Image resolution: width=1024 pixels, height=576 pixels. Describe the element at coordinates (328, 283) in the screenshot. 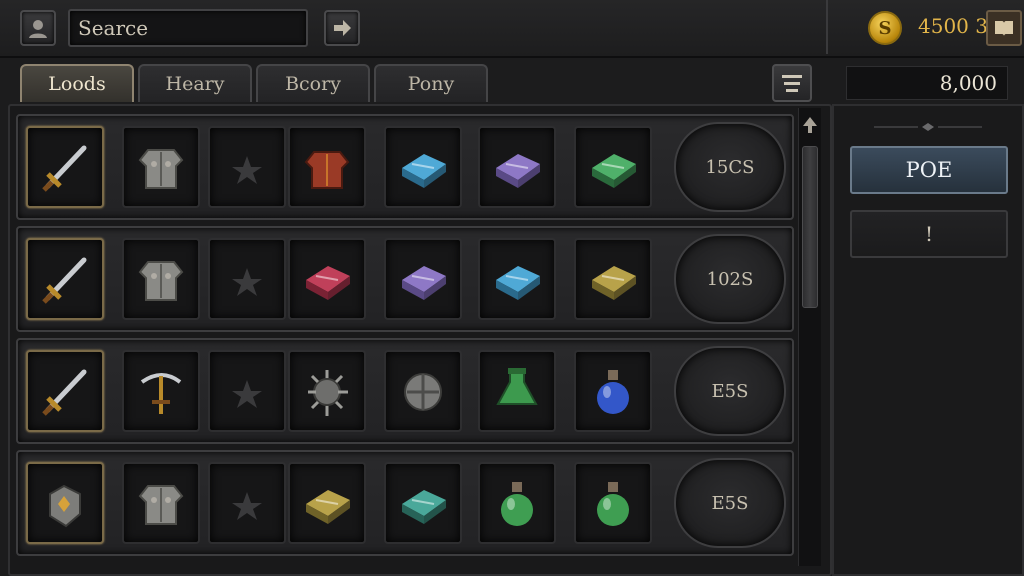

I see `red-ingot-icon` at that location.